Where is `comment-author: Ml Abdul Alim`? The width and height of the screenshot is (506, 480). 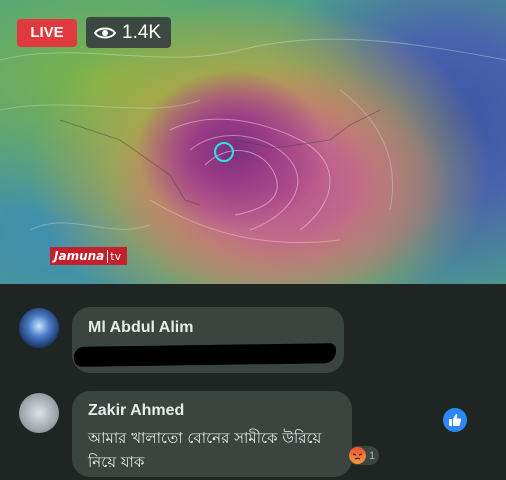
comment-author: Ml Abdul Alim is located at coordinates (140, 328).